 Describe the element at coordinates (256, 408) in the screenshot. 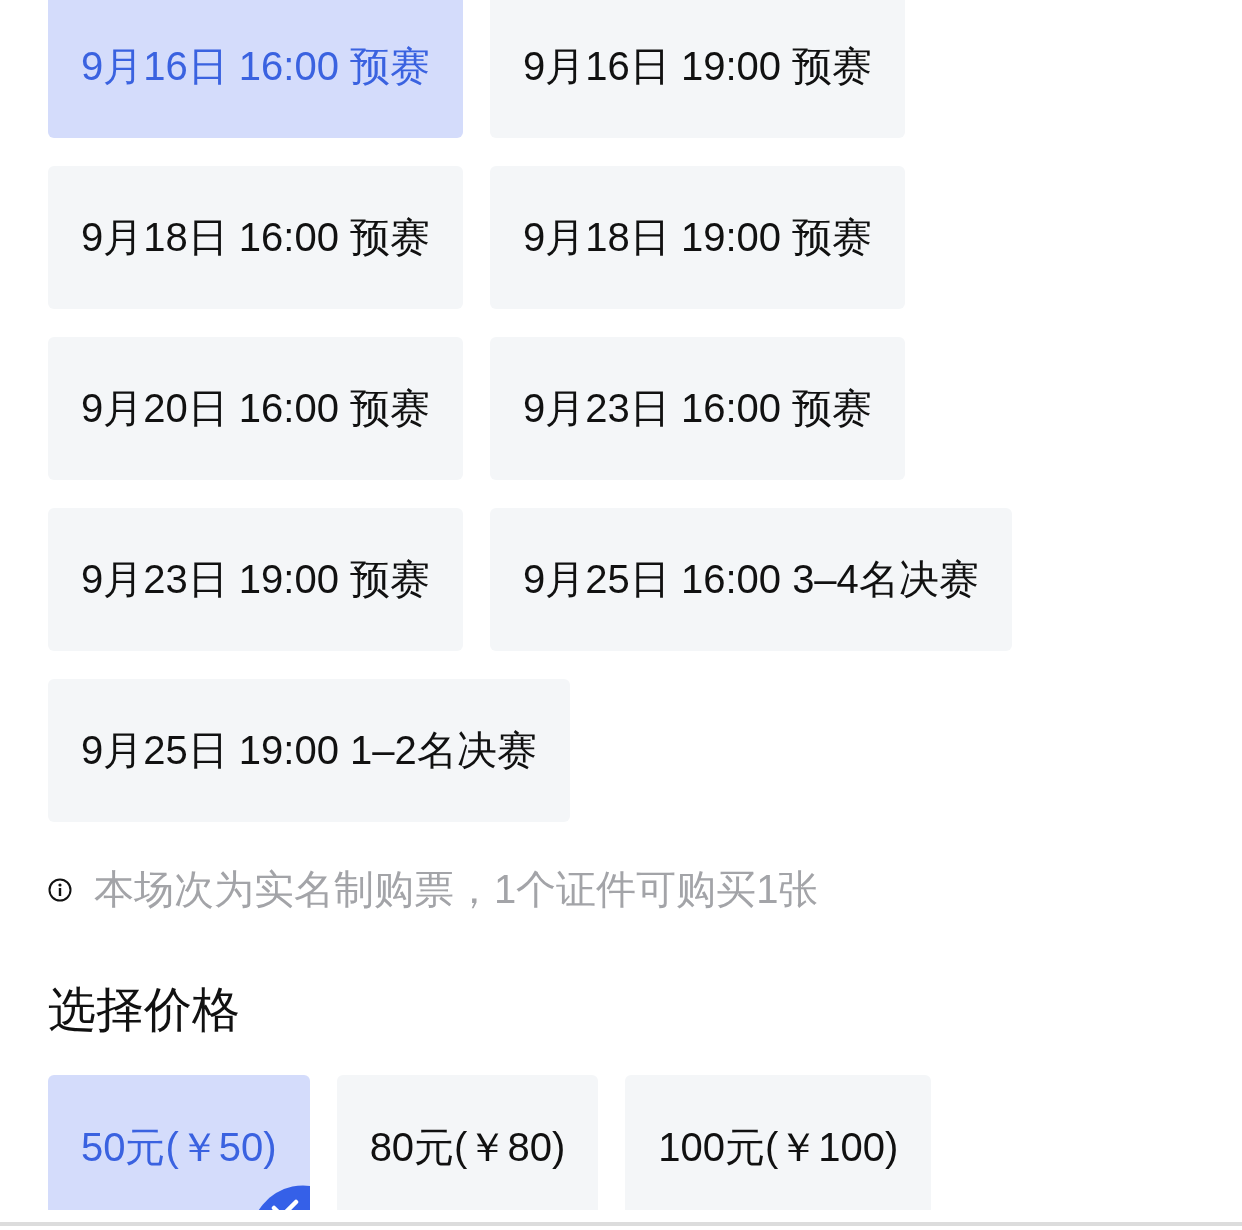

I see `session-option: 9月20日 16:00 预赛` at that location.